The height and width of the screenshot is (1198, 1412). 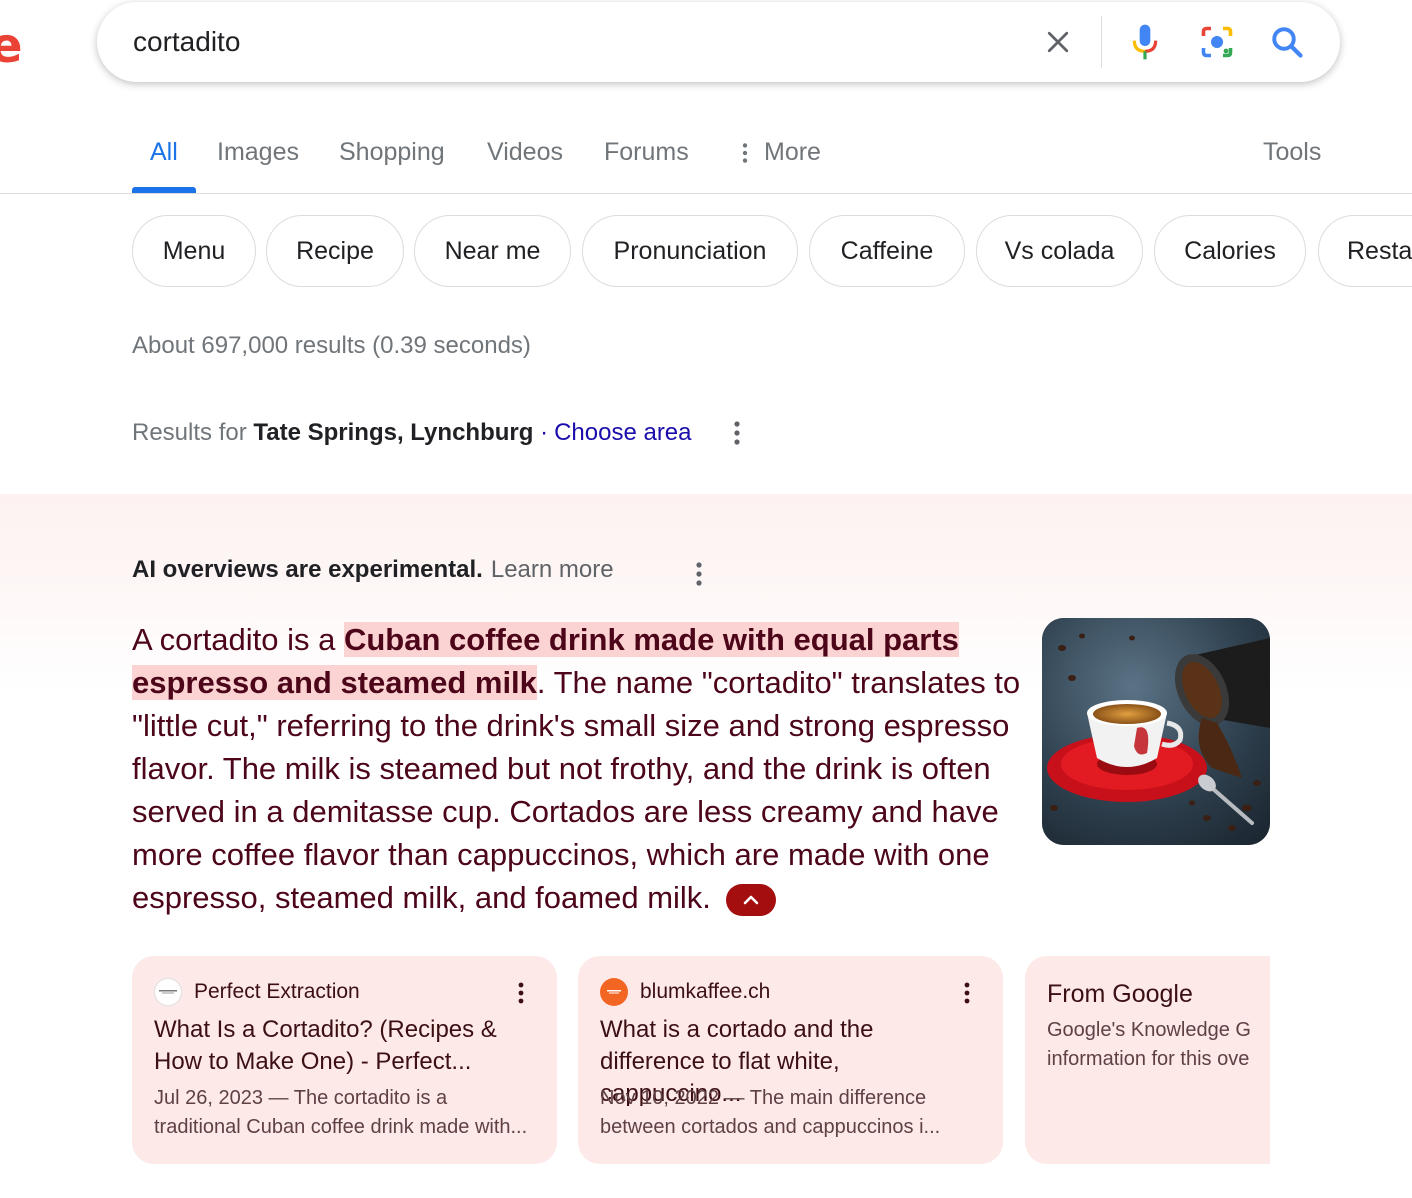 What do you see at coordinates (189, 432) in the screenshot?
I see `location-prefix: Results for` at bounding box center [189, 432].